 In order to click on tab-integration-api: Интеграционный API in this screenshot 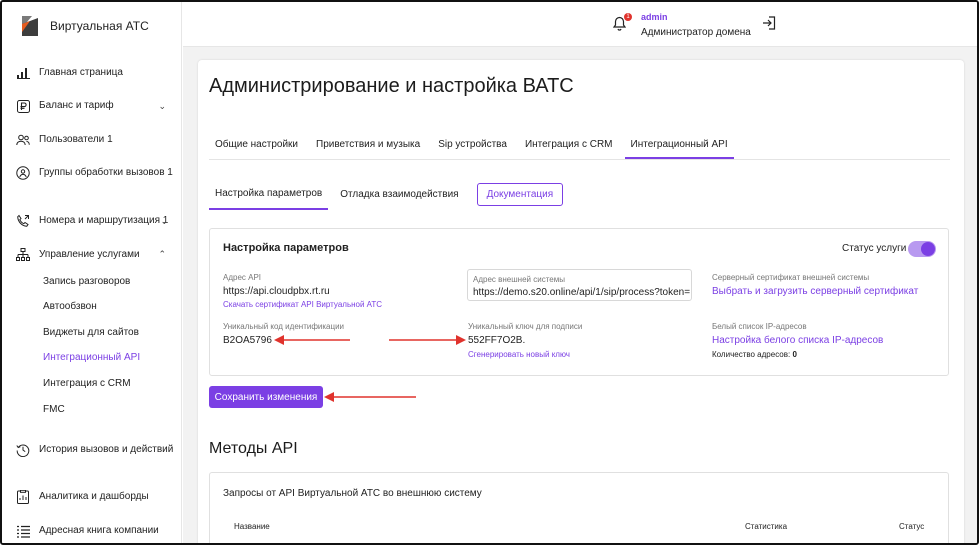, I will do `click(679, 146)`.